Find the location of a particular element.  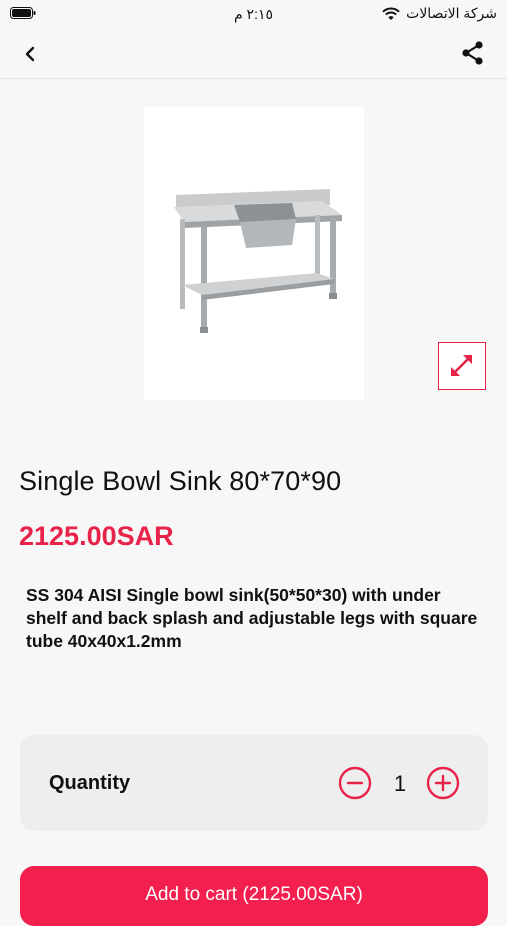

carrier-name: شركة الاتصالات is located at coordinates (451, 13).